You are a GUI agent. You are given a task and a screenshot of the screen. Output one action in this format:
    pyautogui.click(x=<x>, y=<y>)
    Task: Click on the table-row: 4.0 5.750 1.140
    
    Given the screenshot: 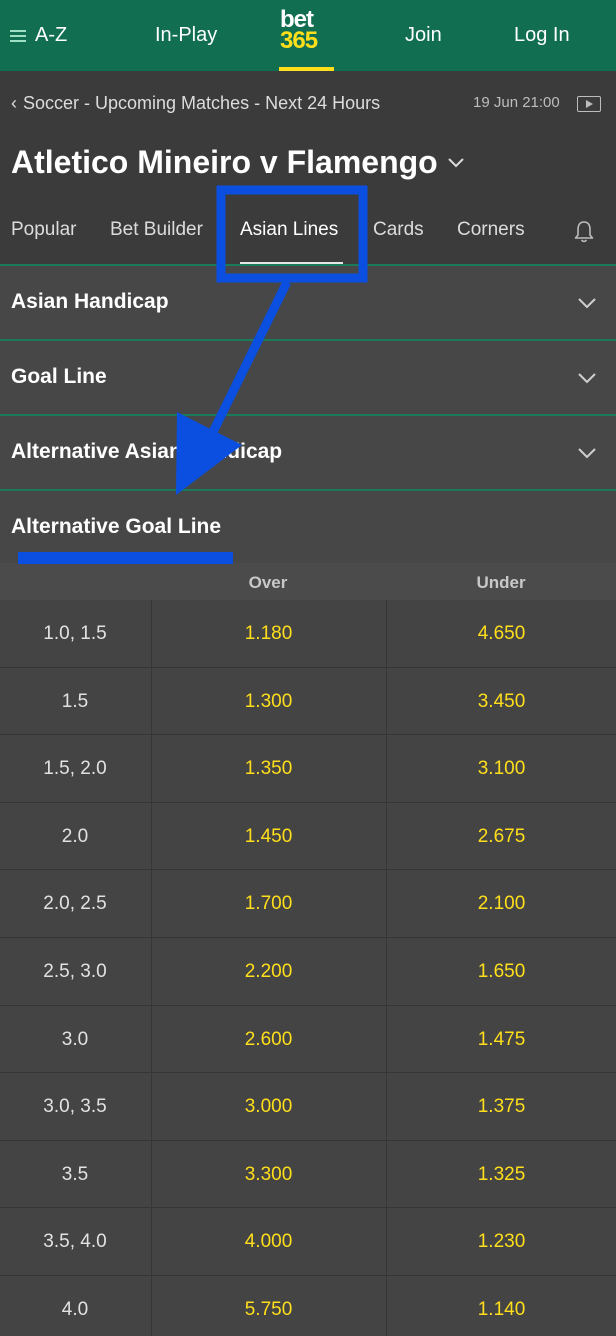 What is the action you would take?
    pyautogui.click(x=308, y=1305)
    